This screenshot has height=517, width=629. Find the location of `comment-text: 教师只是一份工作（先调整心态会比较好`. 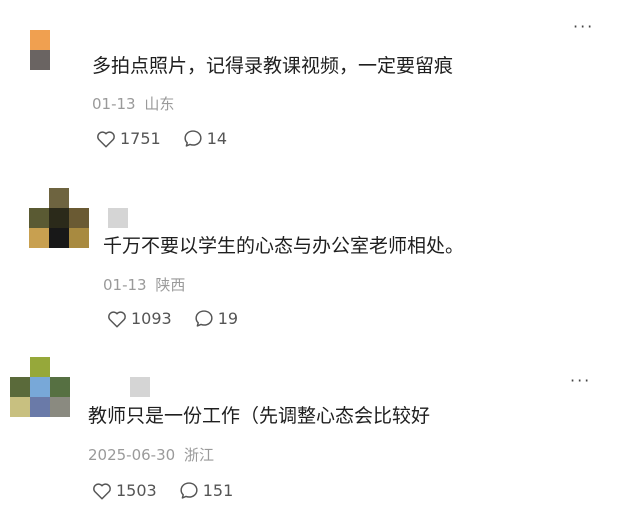

comment-text: 教师只是一份工作（先调整心态会比较好 is located at coordinates (259, 416).